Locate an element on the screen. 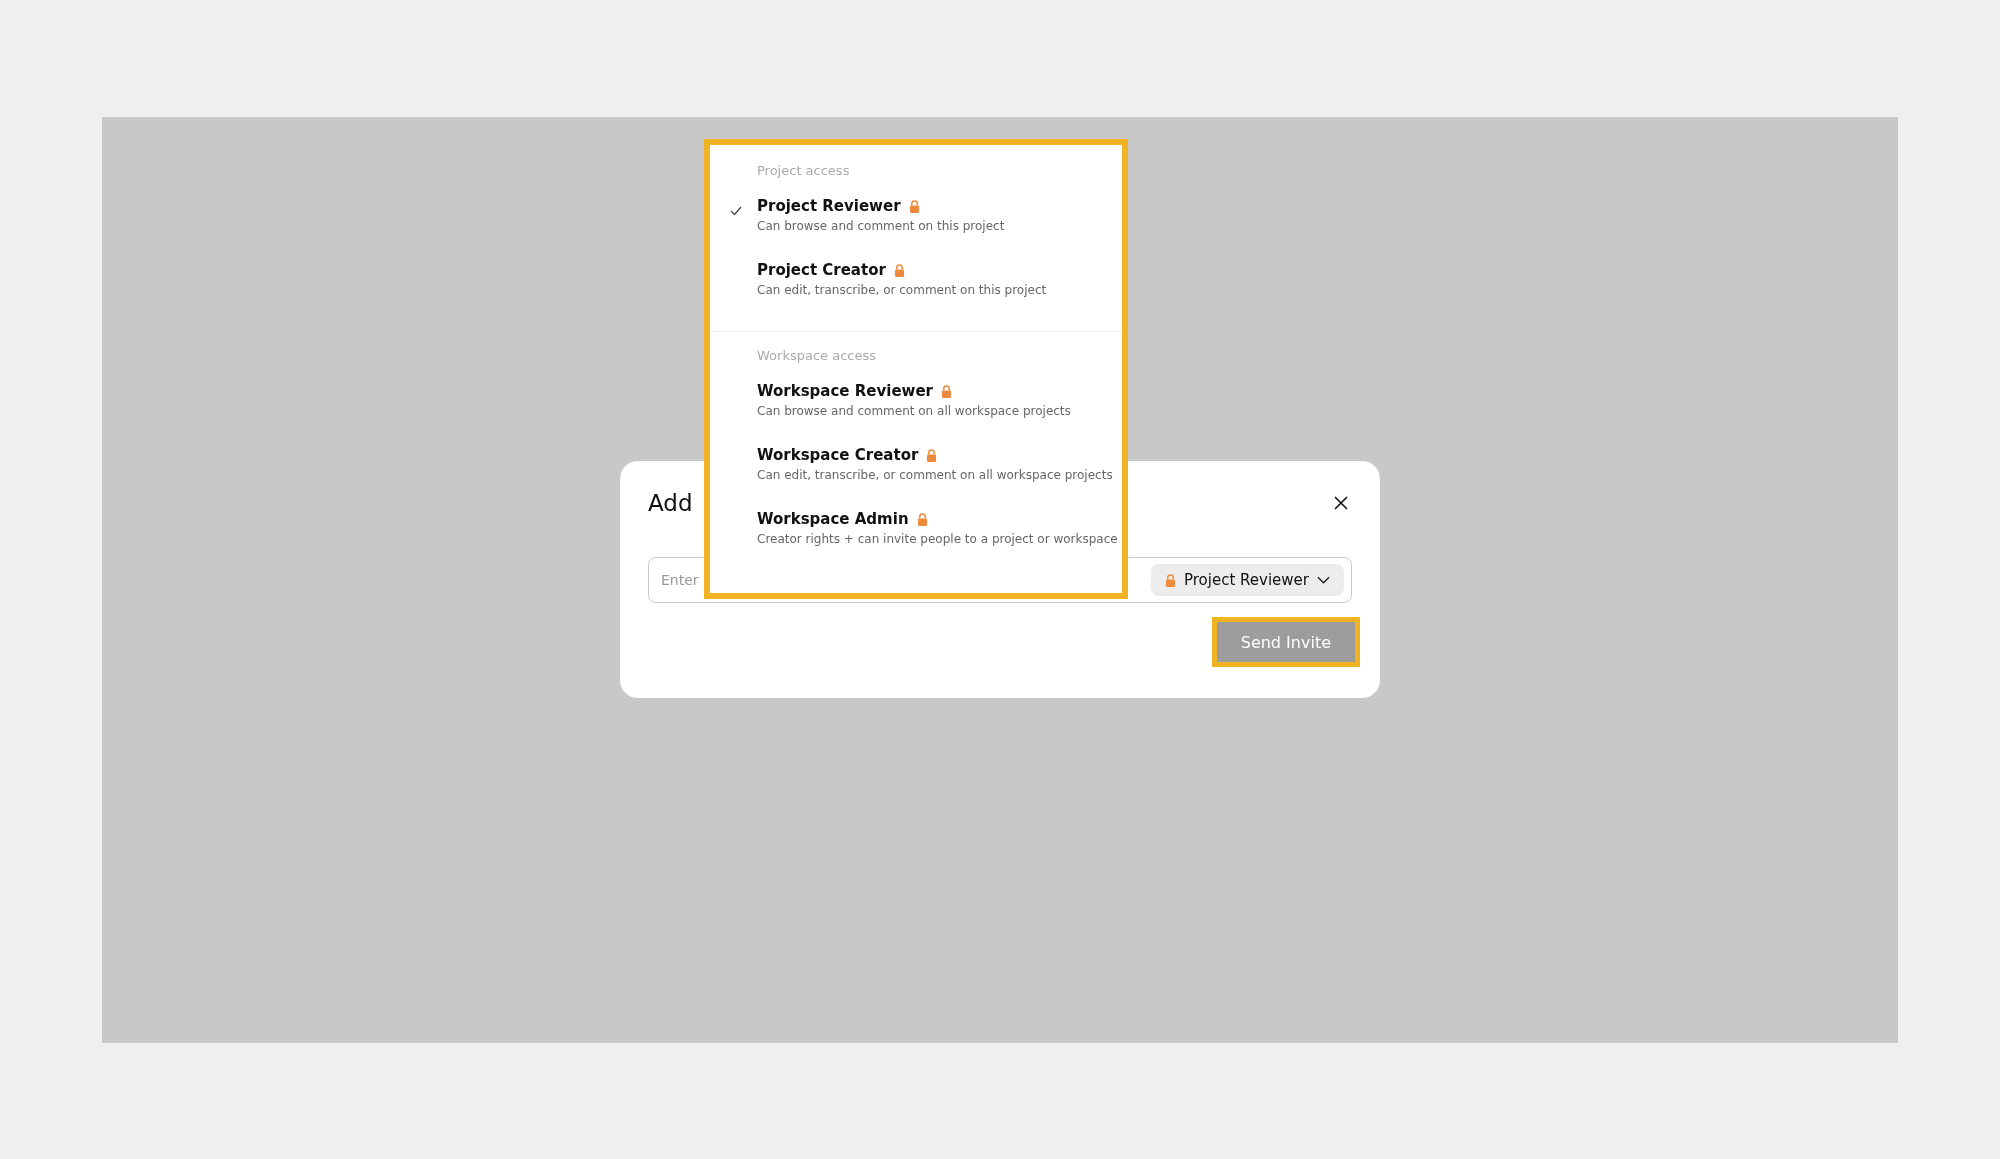 The width and height of the screenshot is (2000, 1159). menu-section-heading: Project access is located at coordinates (803, 171).